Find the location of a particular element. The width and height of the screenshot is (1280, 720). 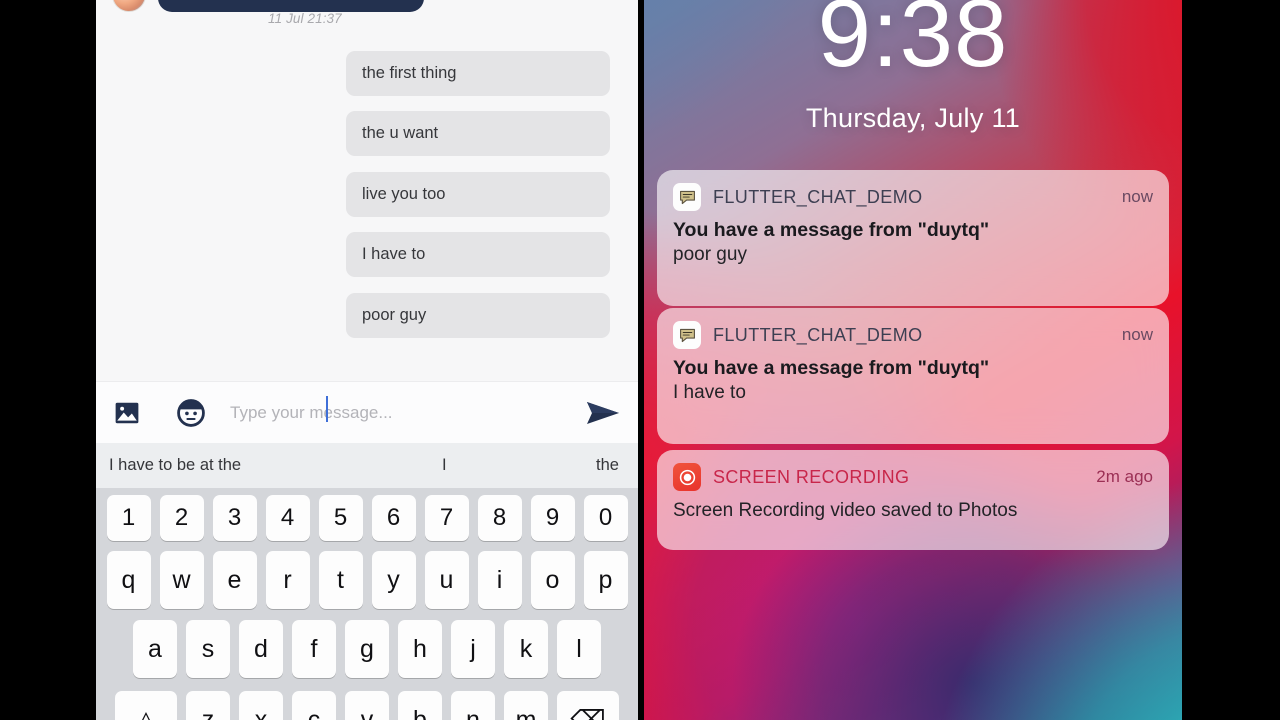

keyboard-row-bottom: △ z x c v b n m ⌫ is located at coordinates (367, 704).